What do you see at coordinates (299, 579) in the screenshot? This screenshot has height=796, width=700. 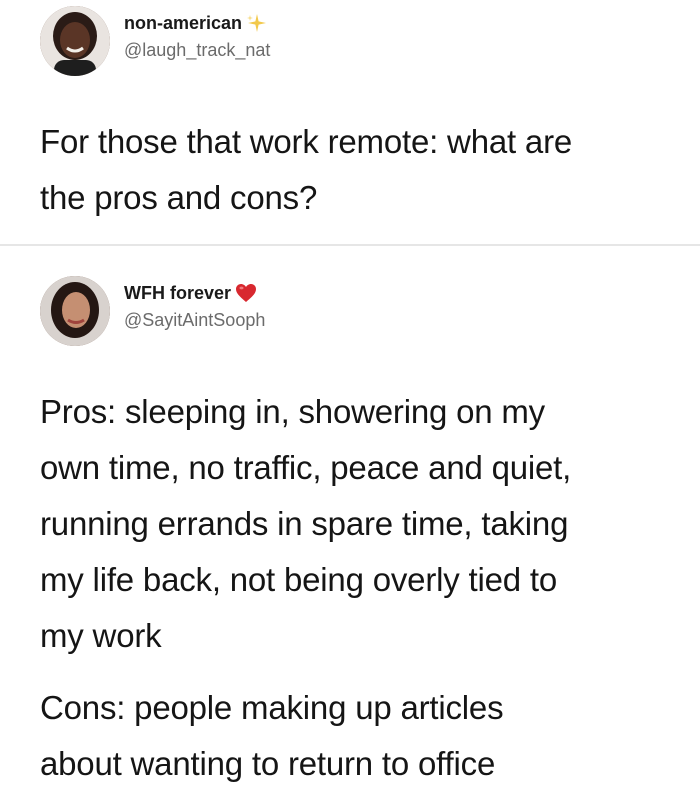 I see `tweet-text-line: my life back, not being overly tied to` at bounding box center [299, 579].